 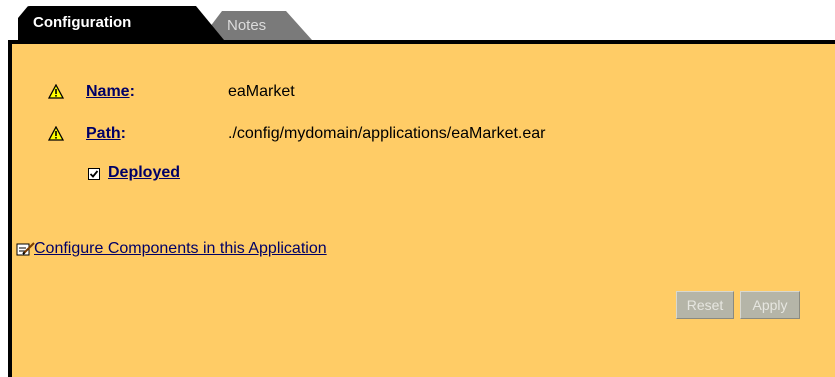 I want to click on deployed-checkbox, so click(x=94, y=174).